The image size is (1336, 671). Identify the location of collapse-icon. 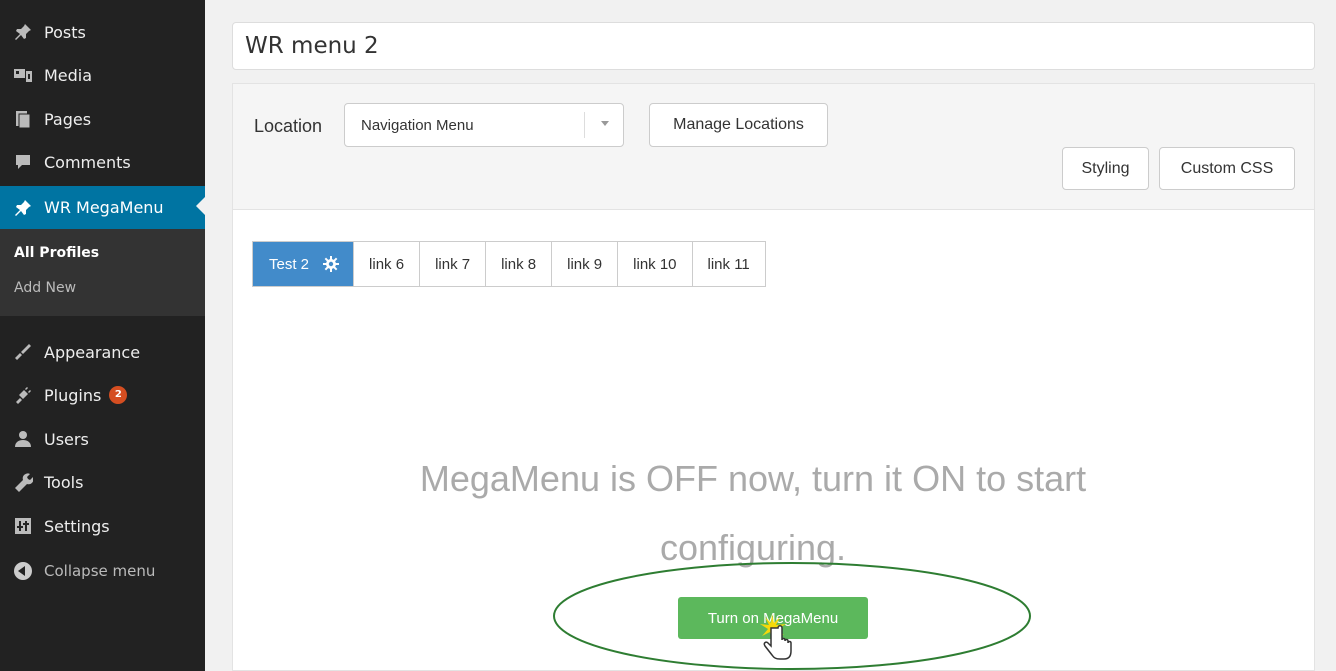
(23, 571).